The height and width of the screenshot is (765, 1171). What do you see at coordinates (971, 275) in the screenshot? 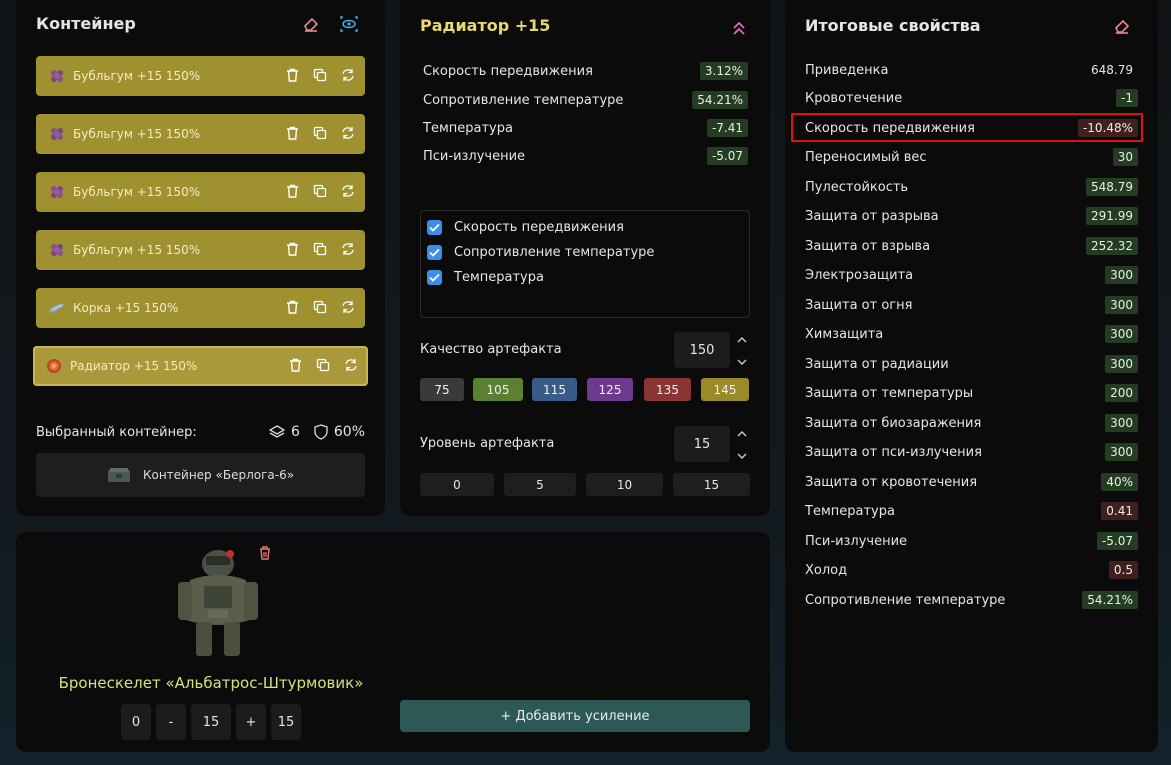
I see `property-row: Электрозащита 300` at bounding box center [971, 275].